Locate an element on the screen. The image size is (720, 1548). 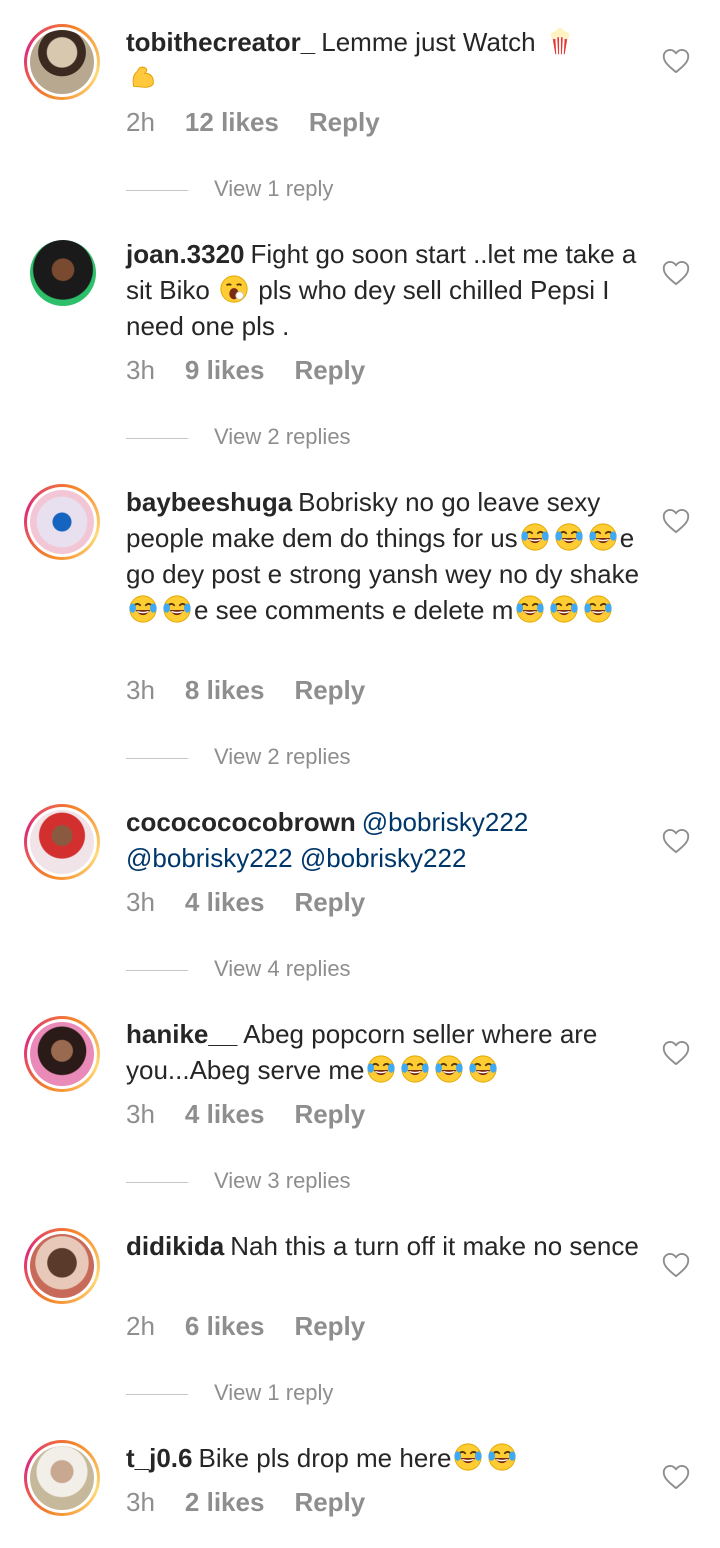
comment-username: baybeeshuga is located at coordinates (209, 502).